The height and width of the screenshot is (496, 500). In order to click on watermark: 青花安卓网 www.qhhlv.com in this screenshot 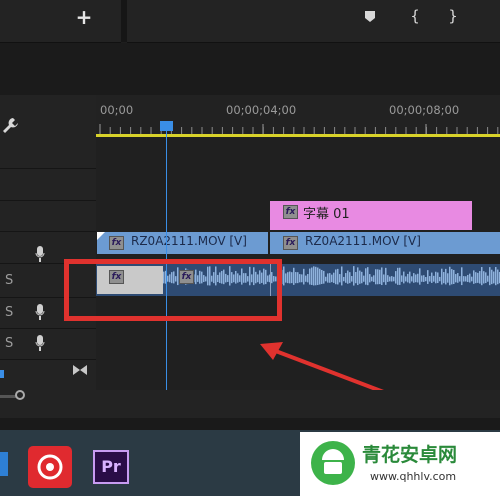, I will do `click(400, 464)`.